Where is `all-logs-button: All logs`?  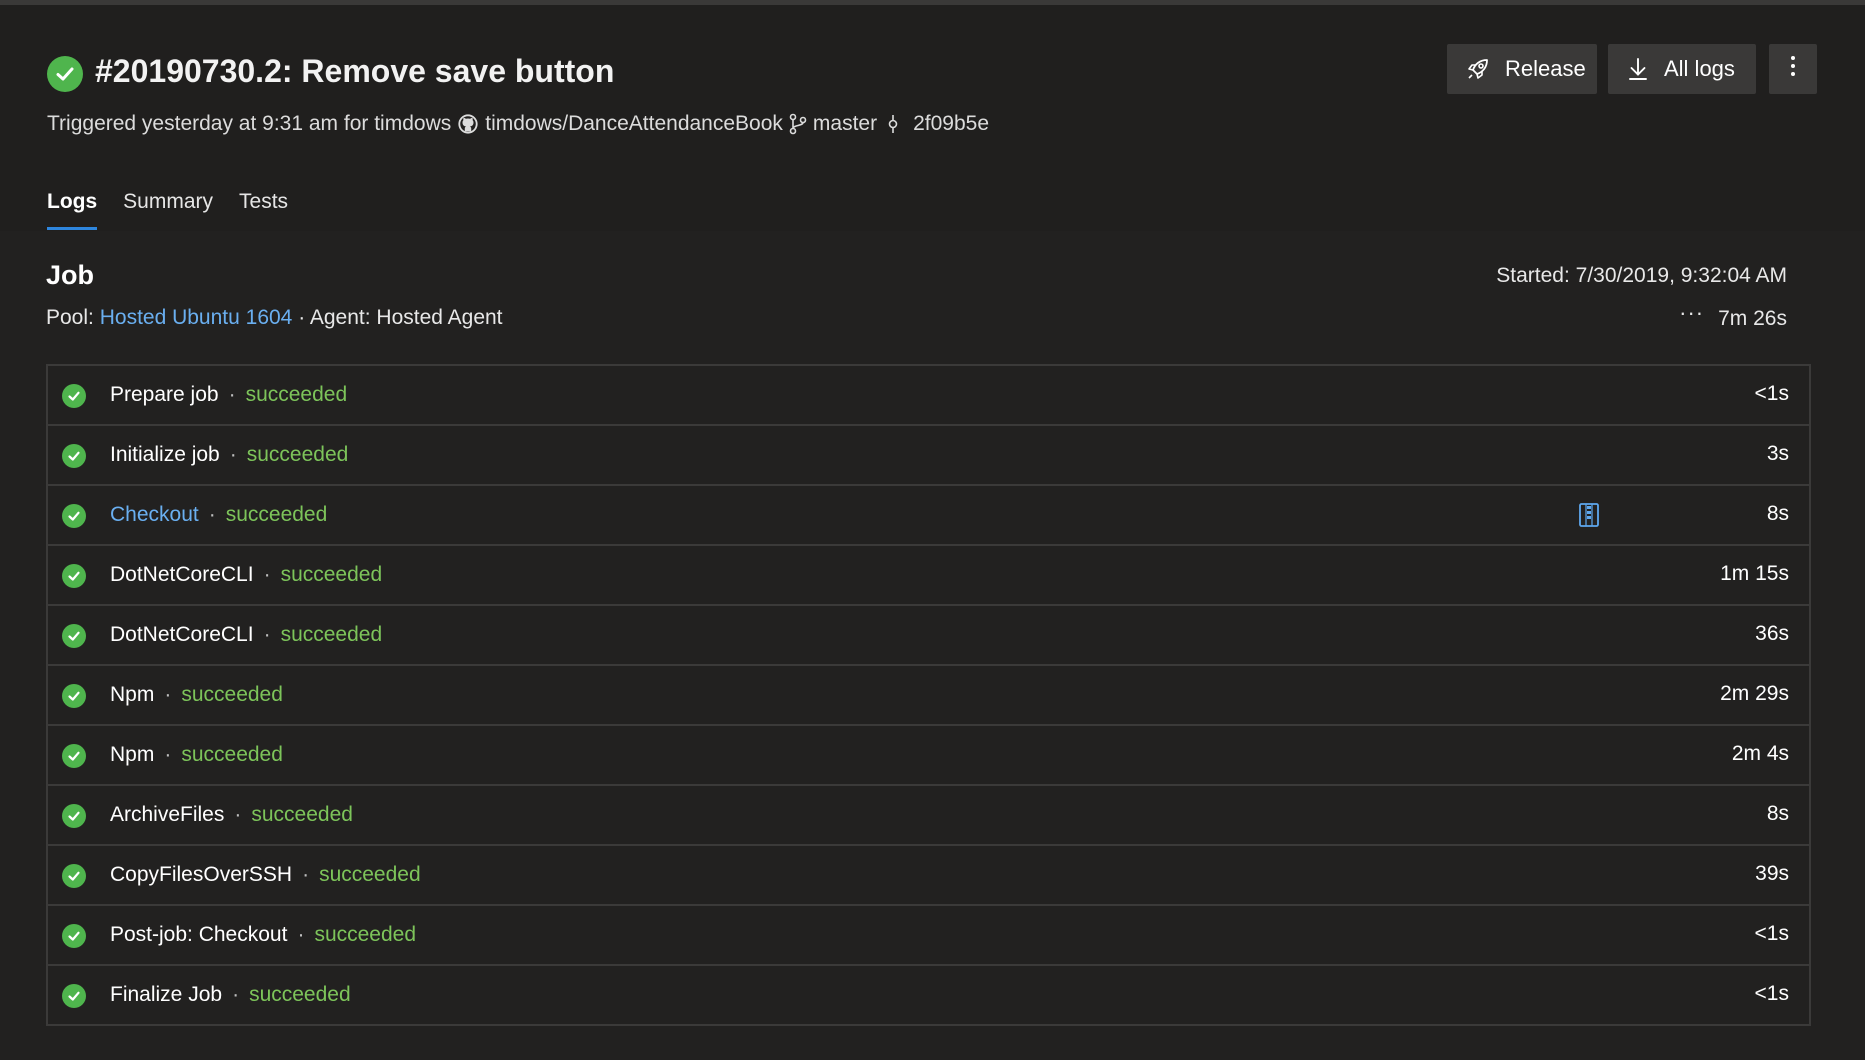 all-logs-button: All logs is located at coordinates (1682, 69).